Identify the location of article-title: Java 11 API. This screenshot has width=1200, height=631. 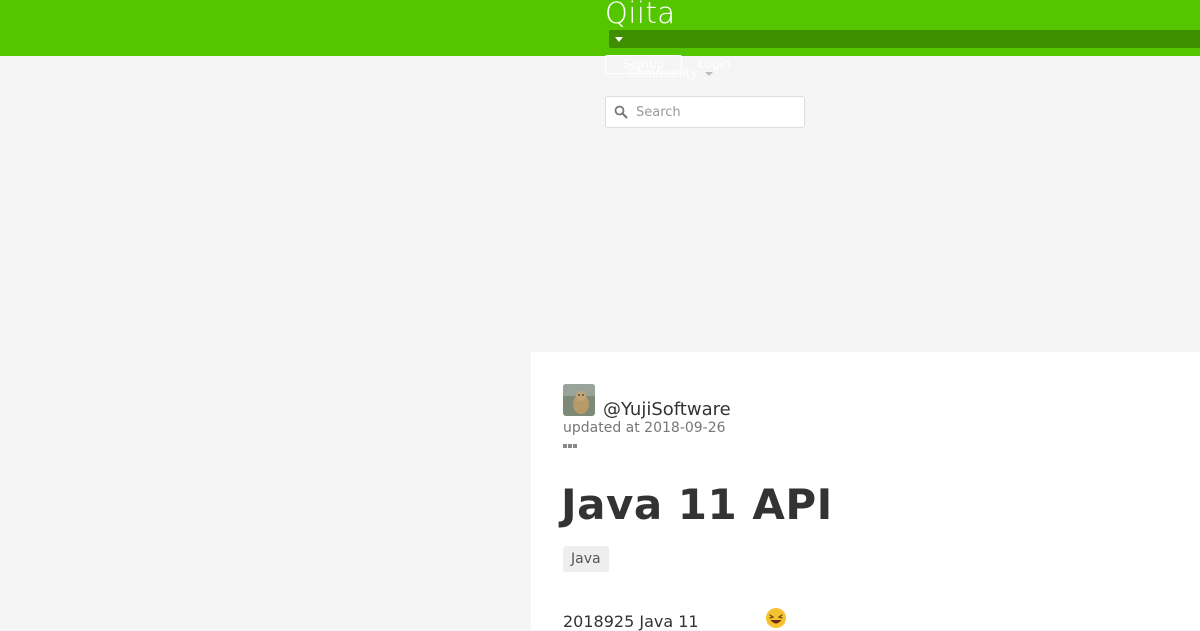
(697, 504).